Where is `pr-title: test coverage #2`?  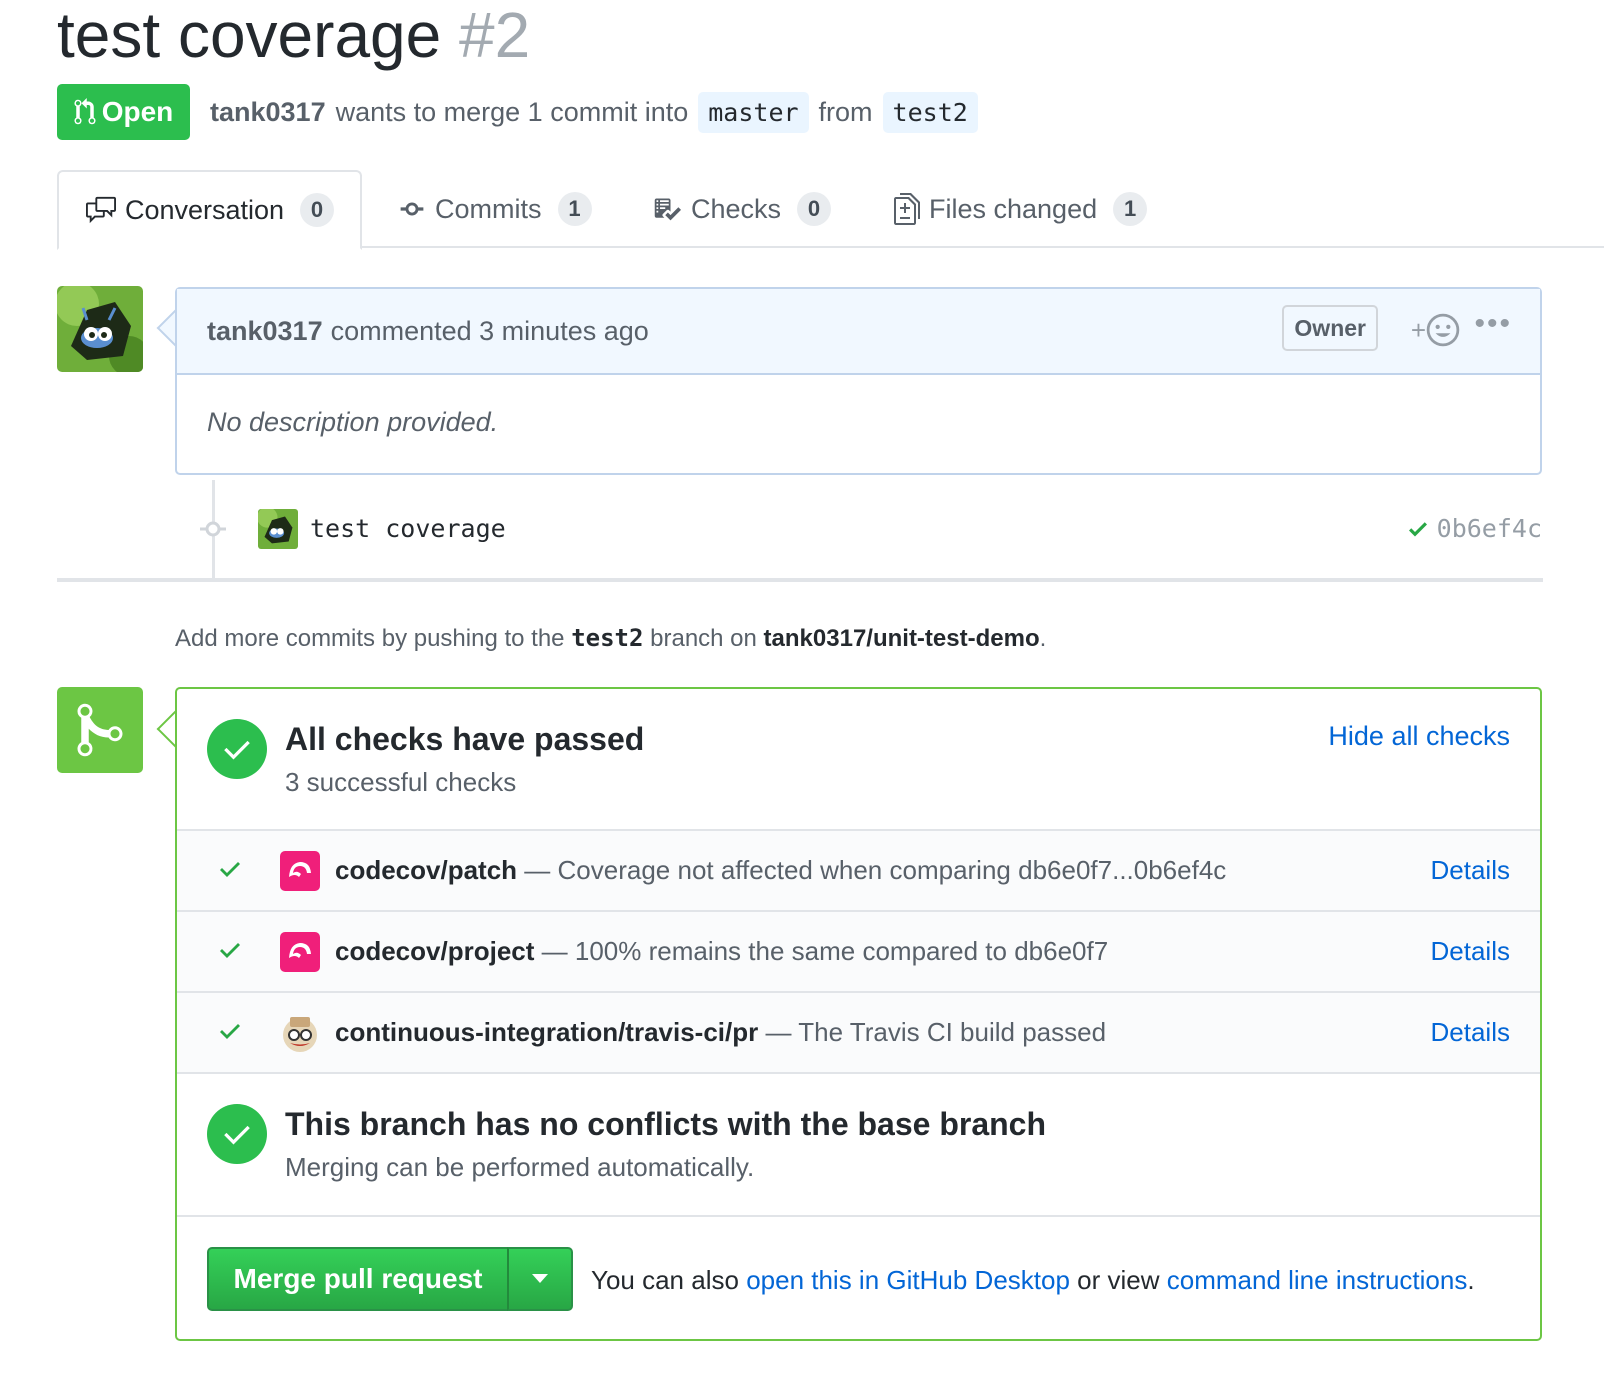 pr-title: test coverage #2 is located at coordinates (293, 37).